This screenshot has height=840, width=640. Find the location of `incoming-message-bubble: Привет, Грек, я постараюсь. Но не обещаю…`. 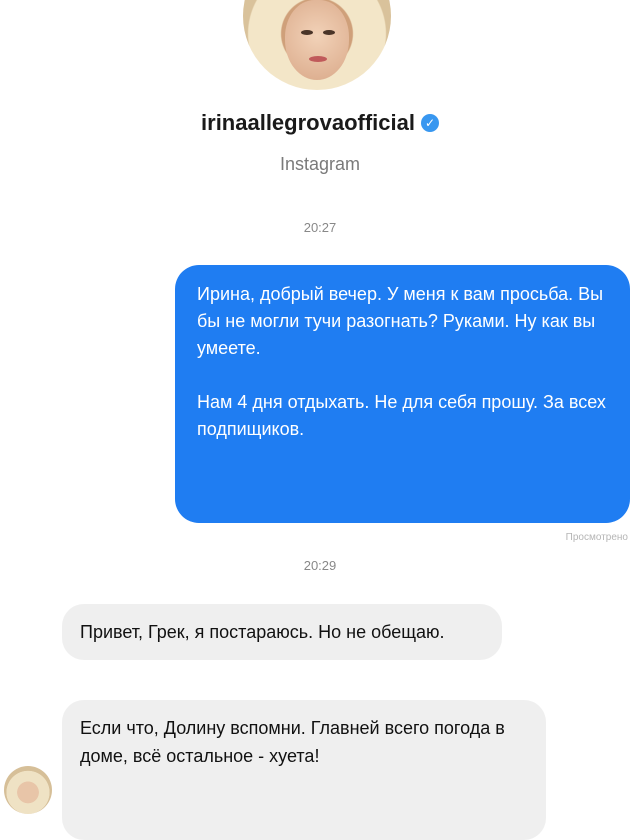

incoming-message-bubble: Привет, Грек, я постараюсь. Но не обещаю… is located at coordinates (282, 632).